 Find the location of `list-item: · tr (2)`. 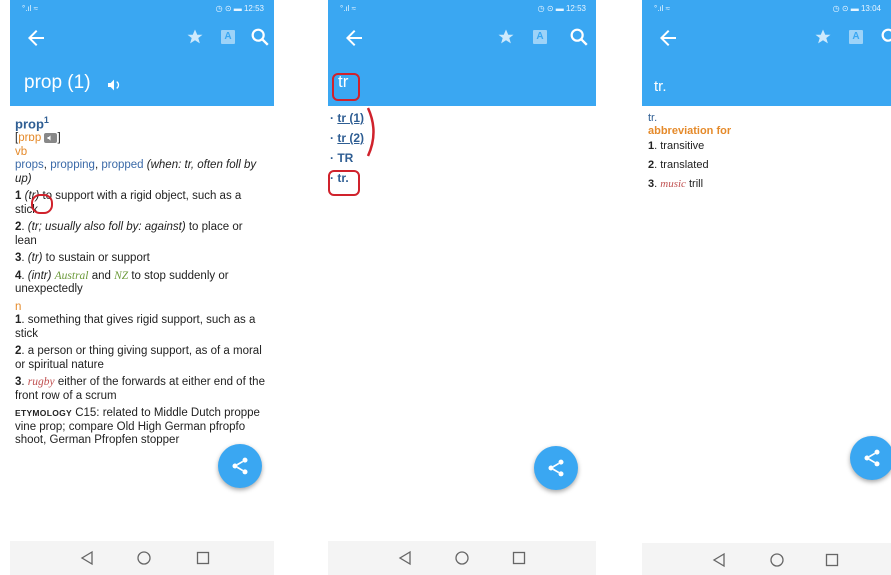

list-item: · tr (2) is located at coordinates (347, 138).